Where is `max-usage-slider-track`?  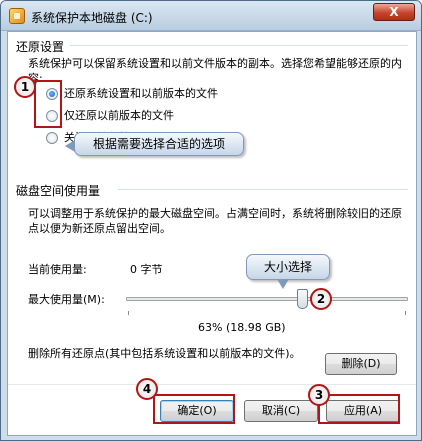
max-usage-slider-track is located at coordinates (267, 299).